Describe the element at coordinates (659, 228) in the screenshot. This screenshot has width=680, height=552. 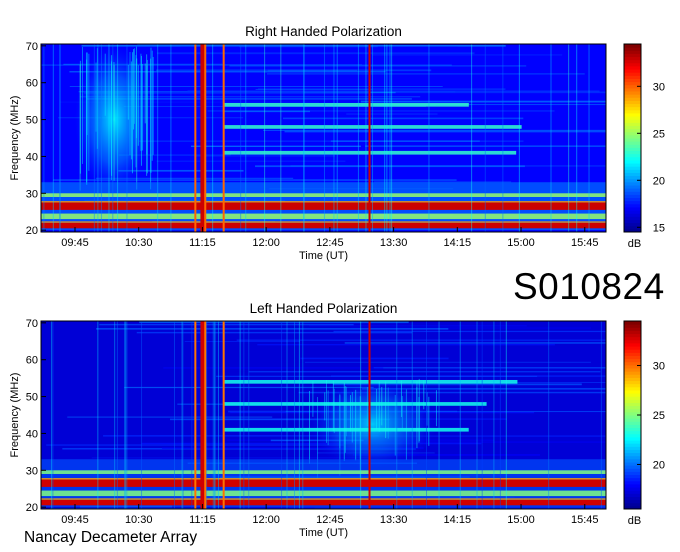
I see `colorbar-tick-label: 15` at that location.